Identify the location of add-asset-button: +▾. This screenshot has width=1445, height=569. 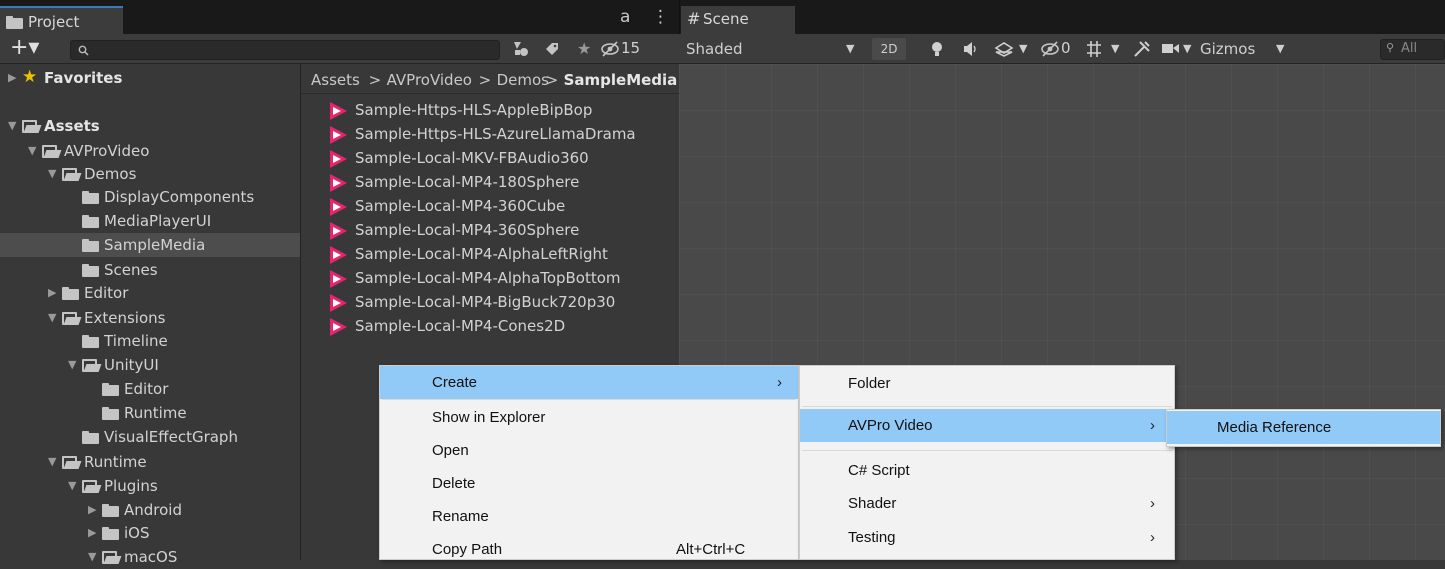
(24, 47).